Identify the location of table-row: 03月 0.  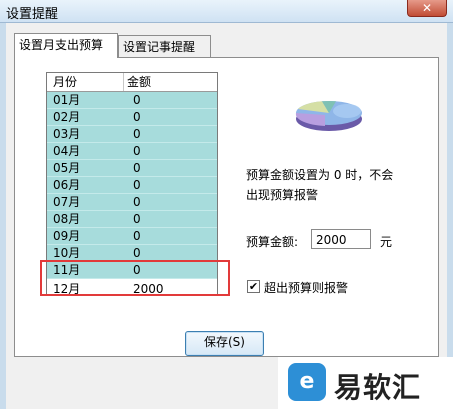
(132, 134).